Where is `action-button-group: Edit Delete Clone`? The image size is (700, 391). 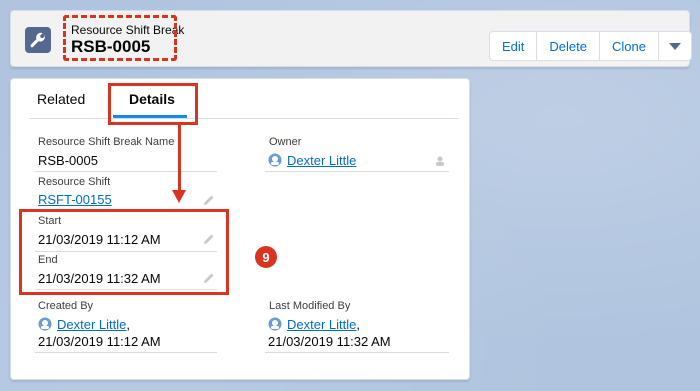 action-button-group: Edit Delete Clone is located at coordinates (590, 46).